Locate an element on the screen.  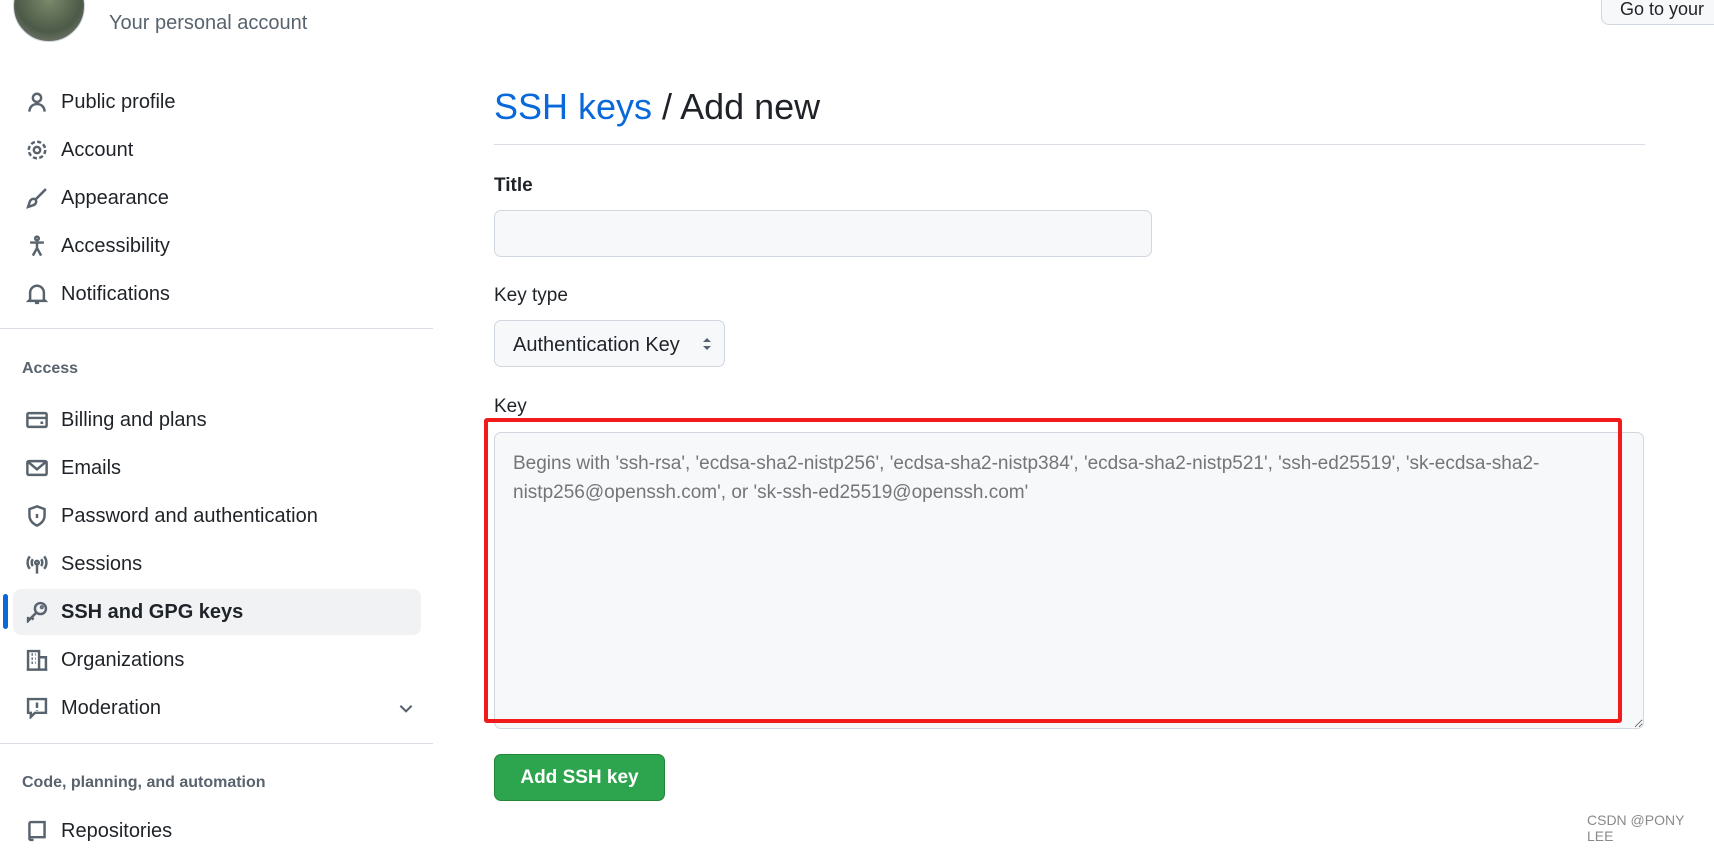
breadcrumb-current: Add new is located at coordinates (750, 106).